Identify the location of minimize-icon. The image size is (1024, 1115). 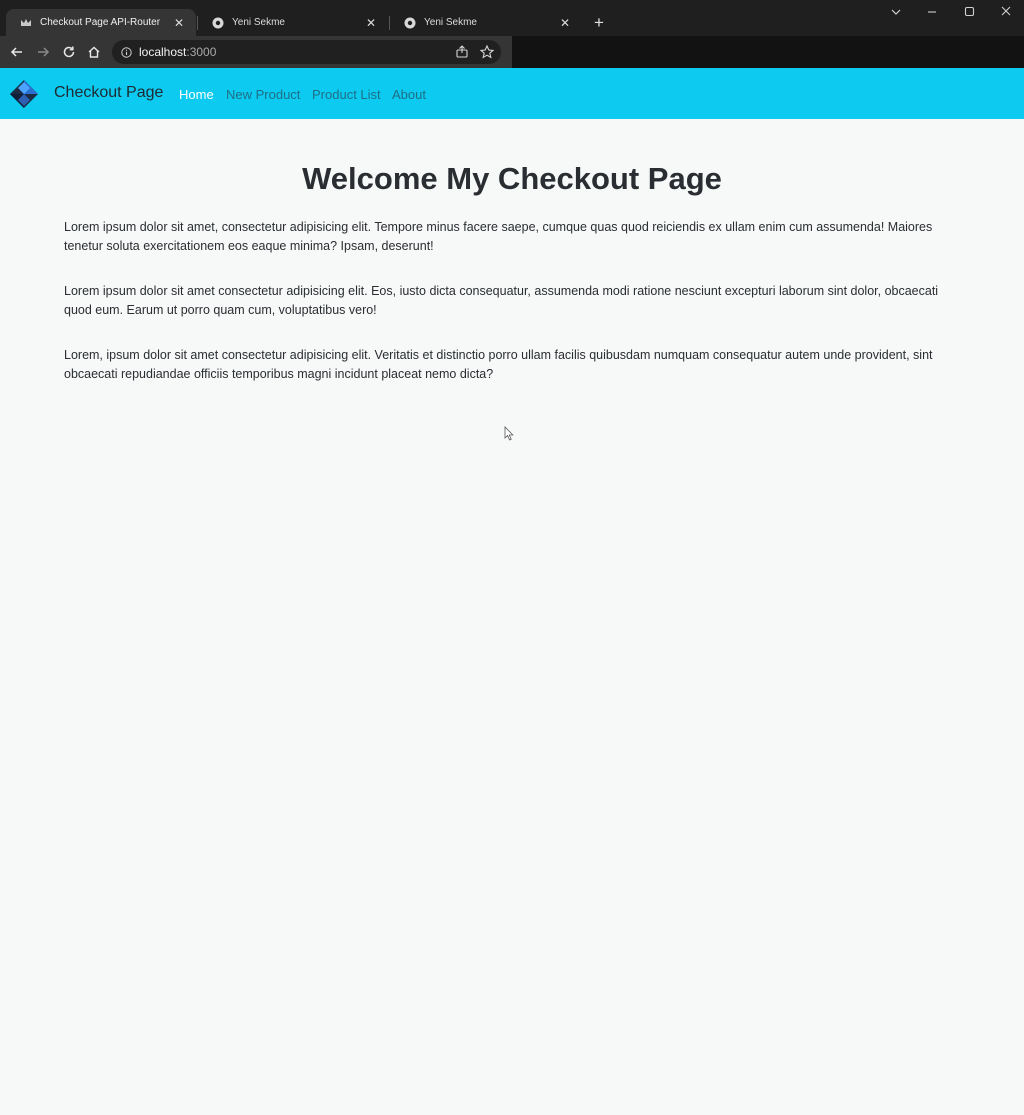
(932, 12).